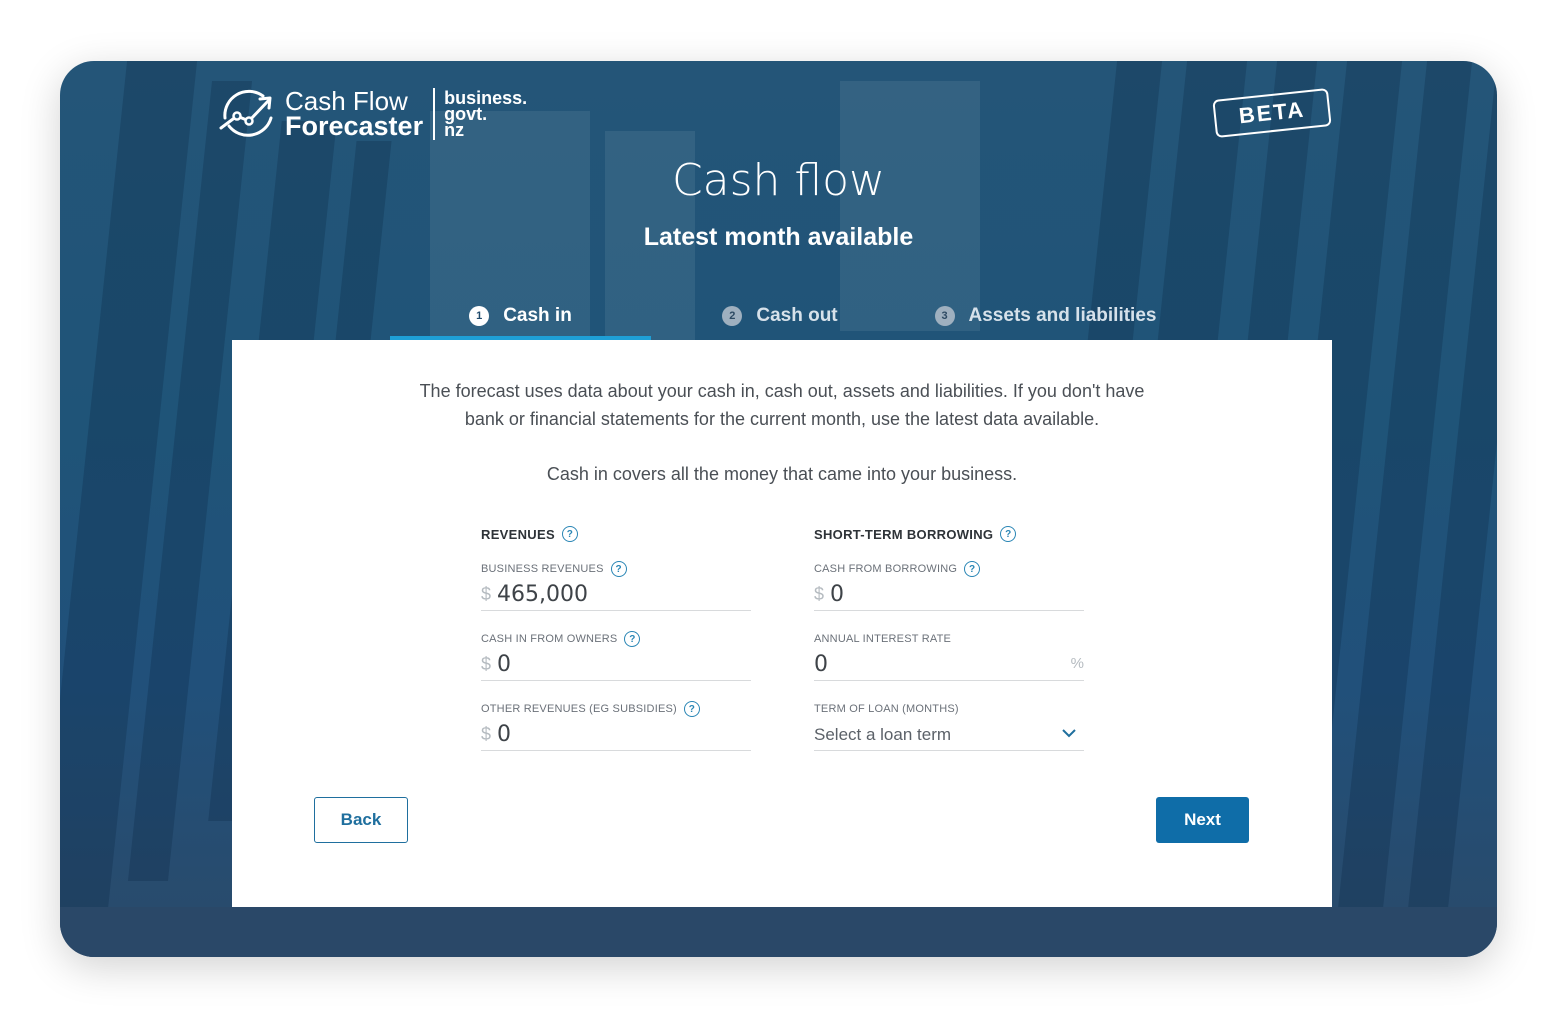 This screenshot has width=1558, height=1018. I want to click on tab-label: Cash out, so click(797, 315).